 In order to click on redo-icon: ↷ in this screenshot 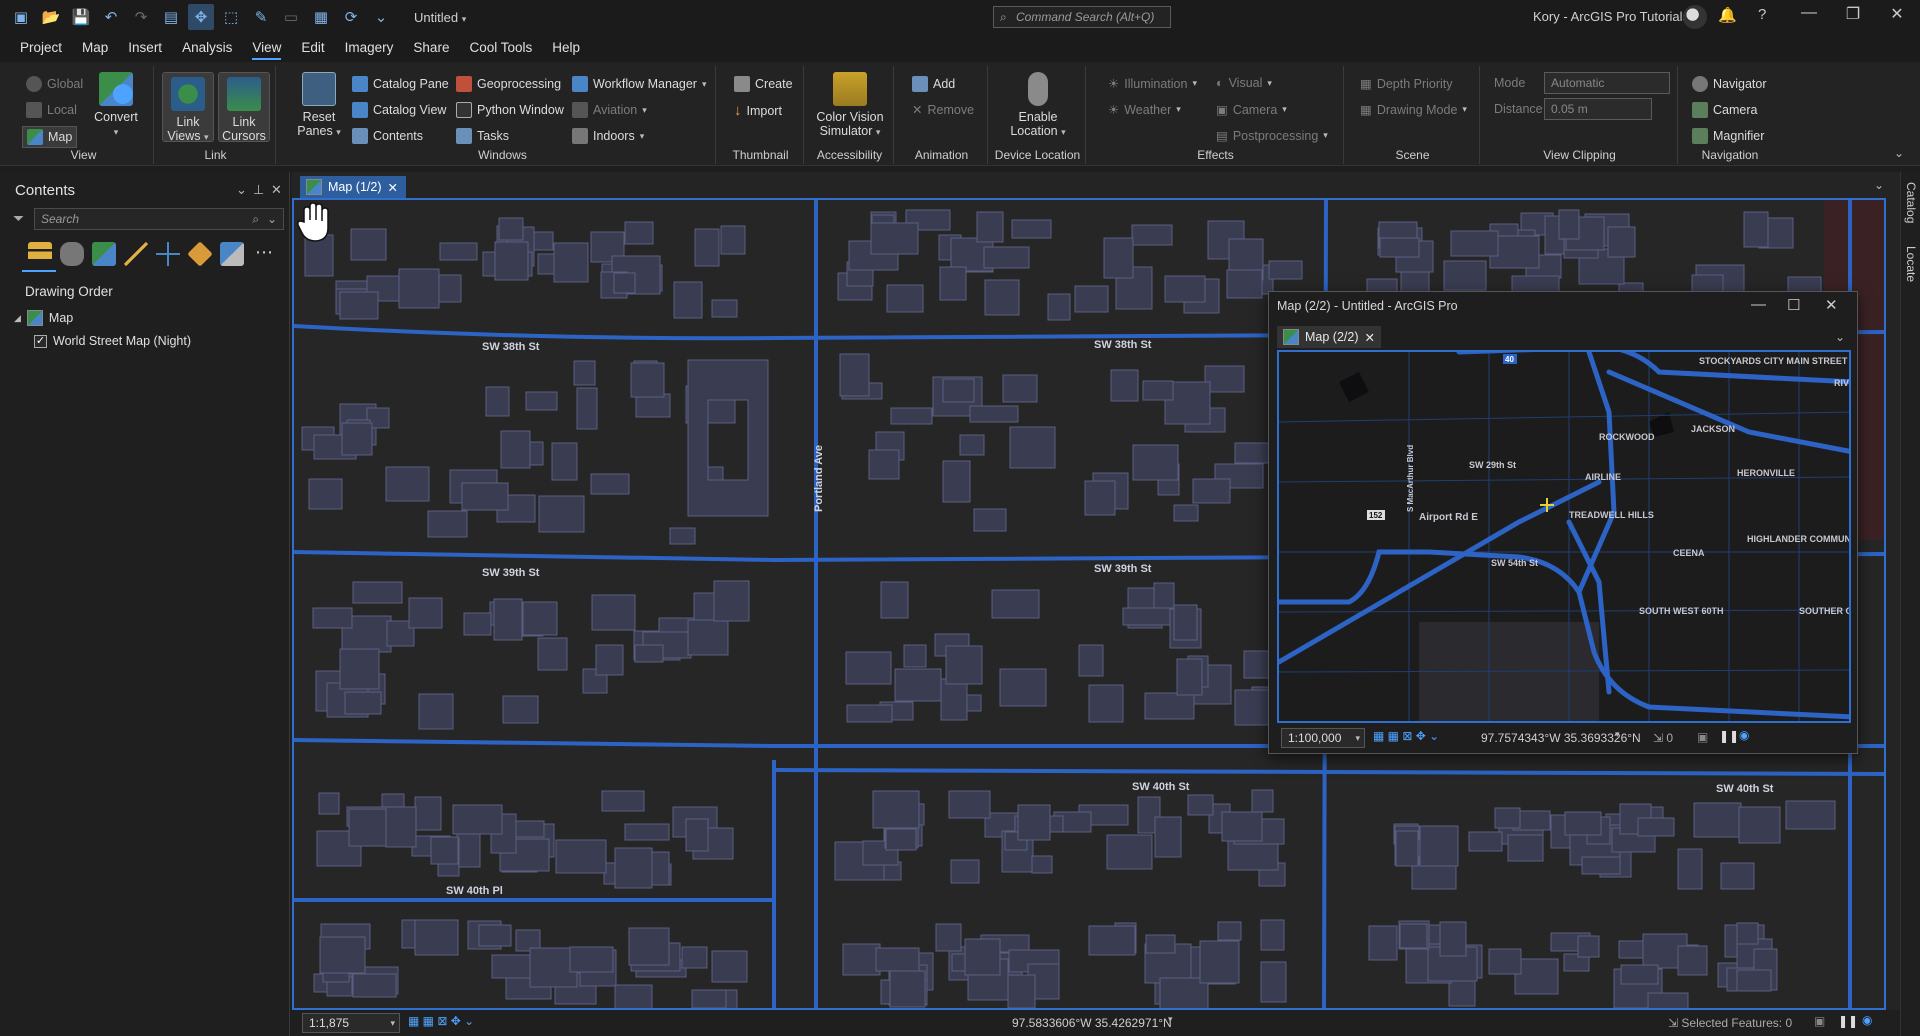, I will do `click(141, 17)`.